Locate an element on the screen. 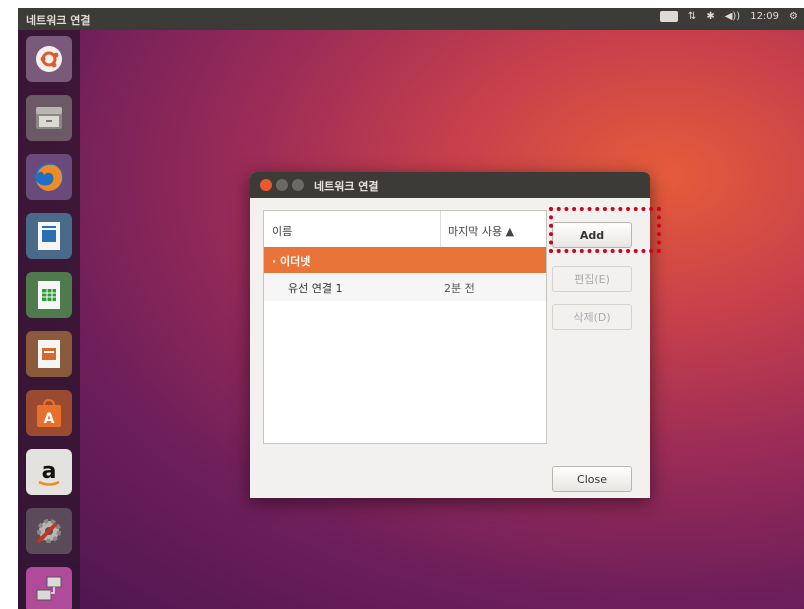 The width and height of the screenshot is (804, 609). group-label: · 이더넷 is located at coordinates (291, 261).